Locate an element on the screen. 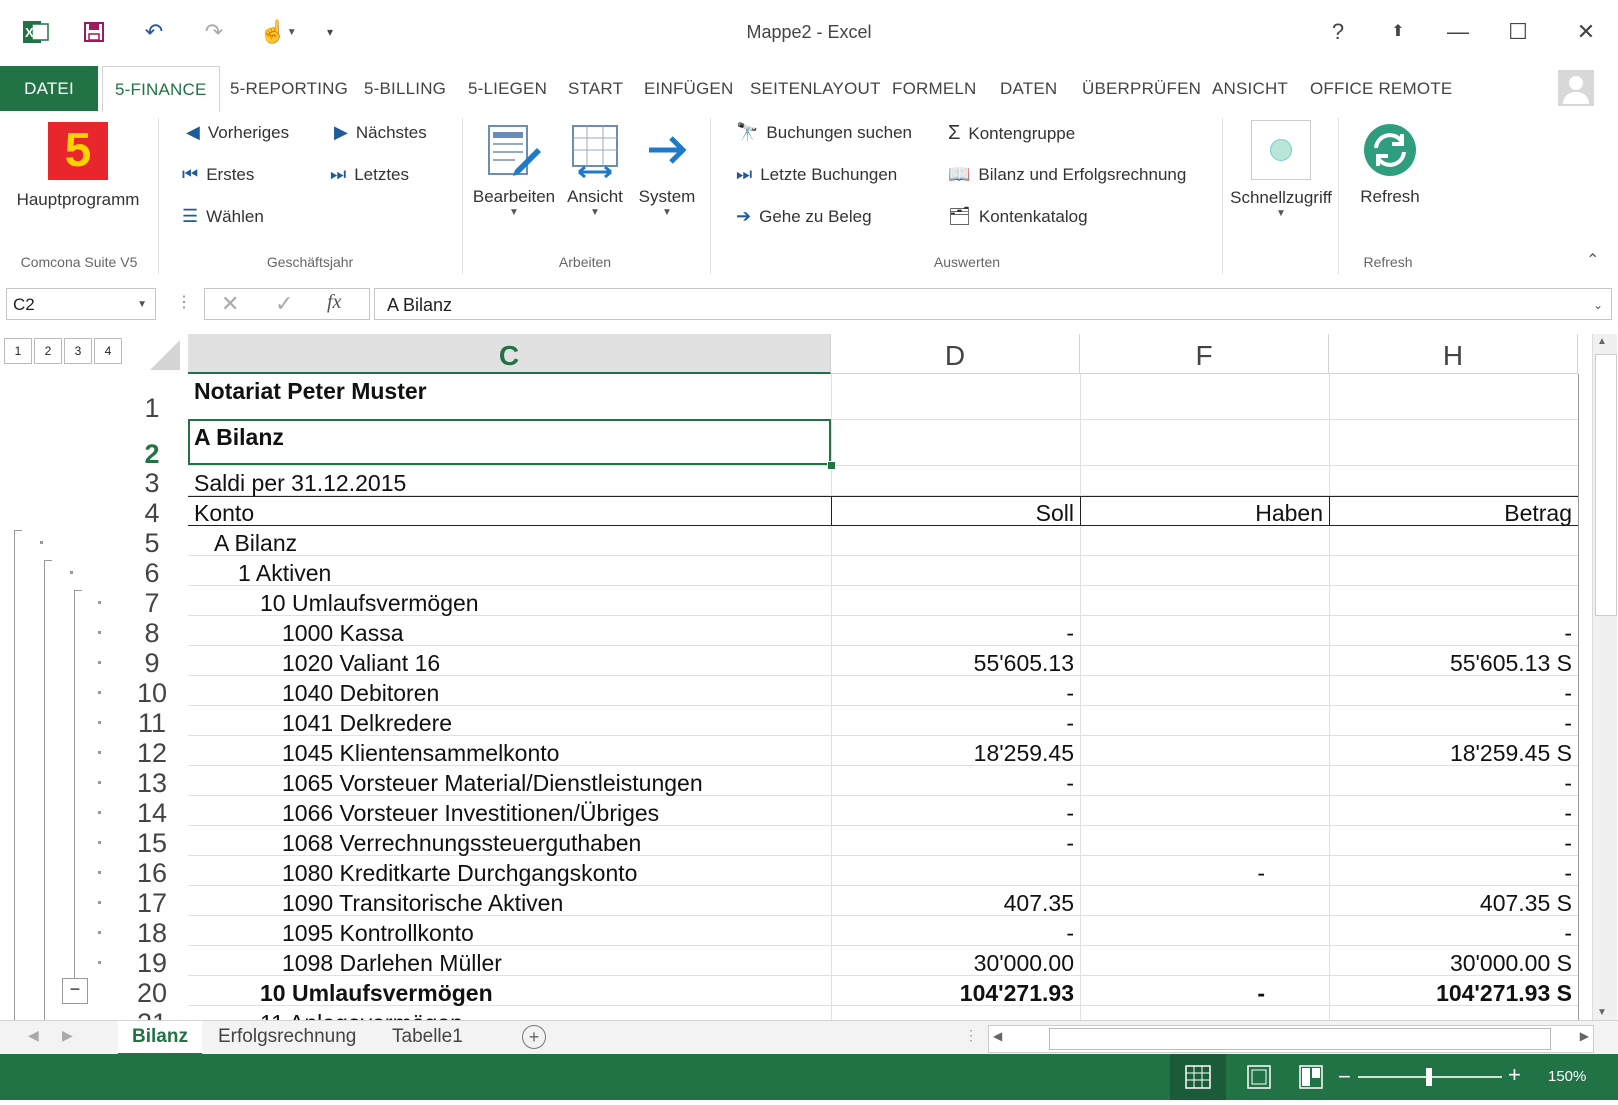 The image size is (1618, 1105). row-4-betrag-cell: Betrag is located at coordinates (1450, 511).